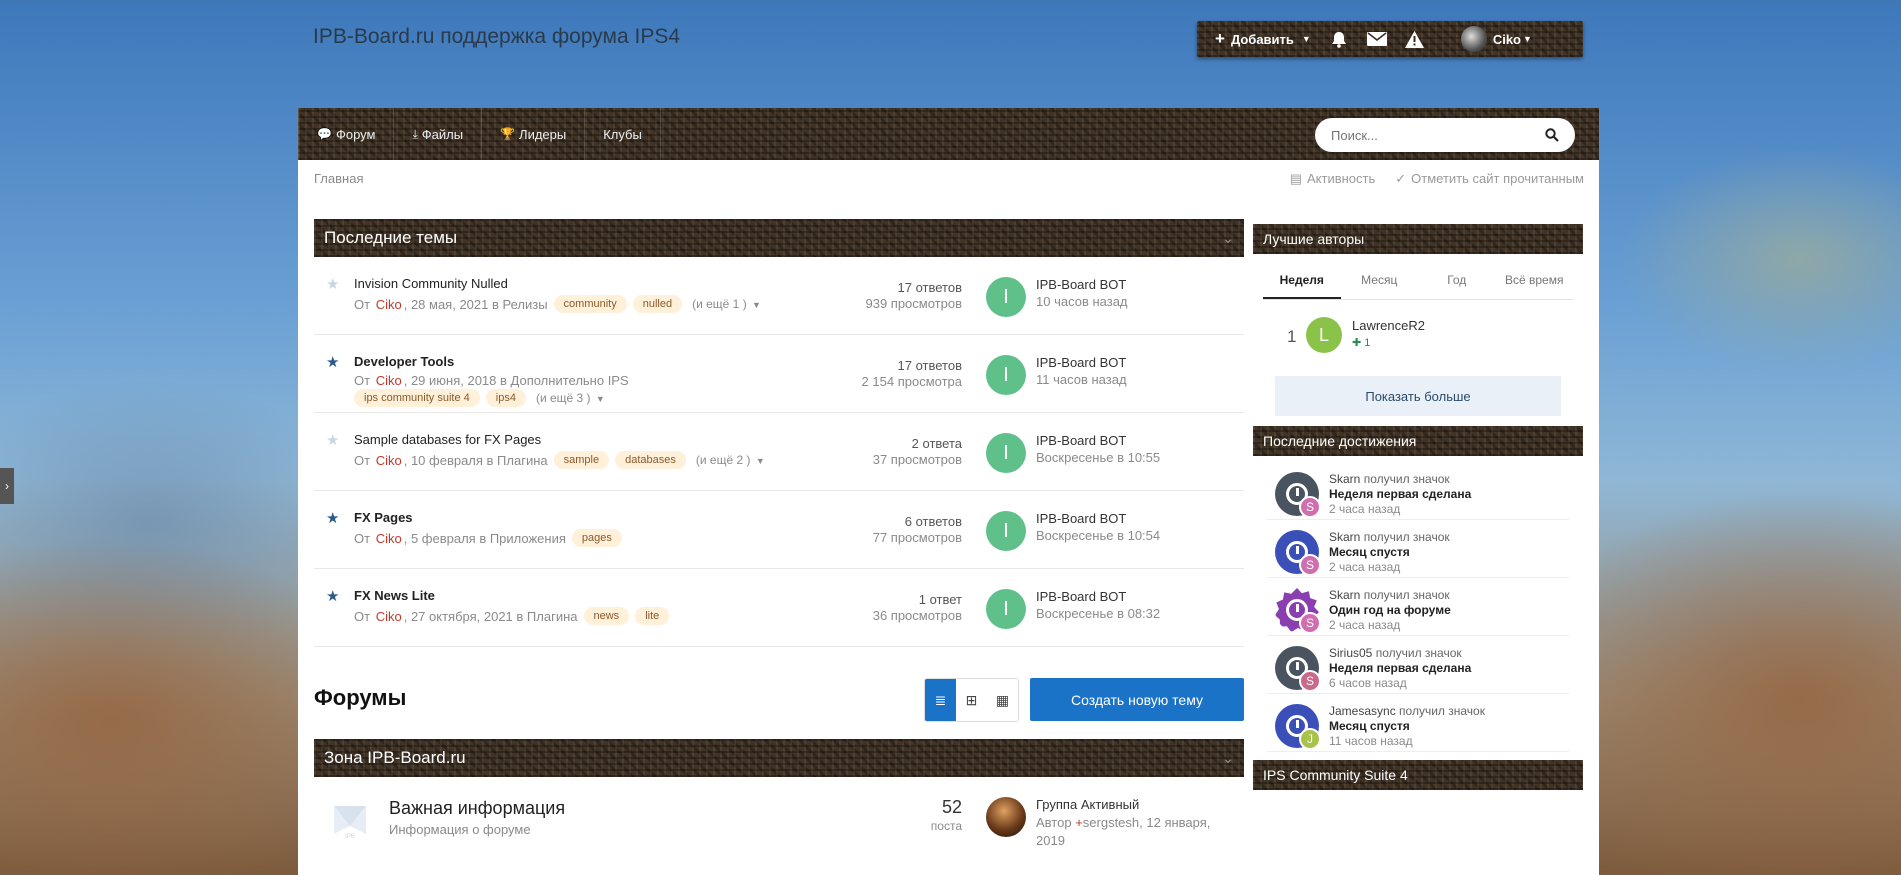 Image resolution: width=1901 pixels, height=875 pixels. I want to click on nav-label: Файлы, so click(442, 134).